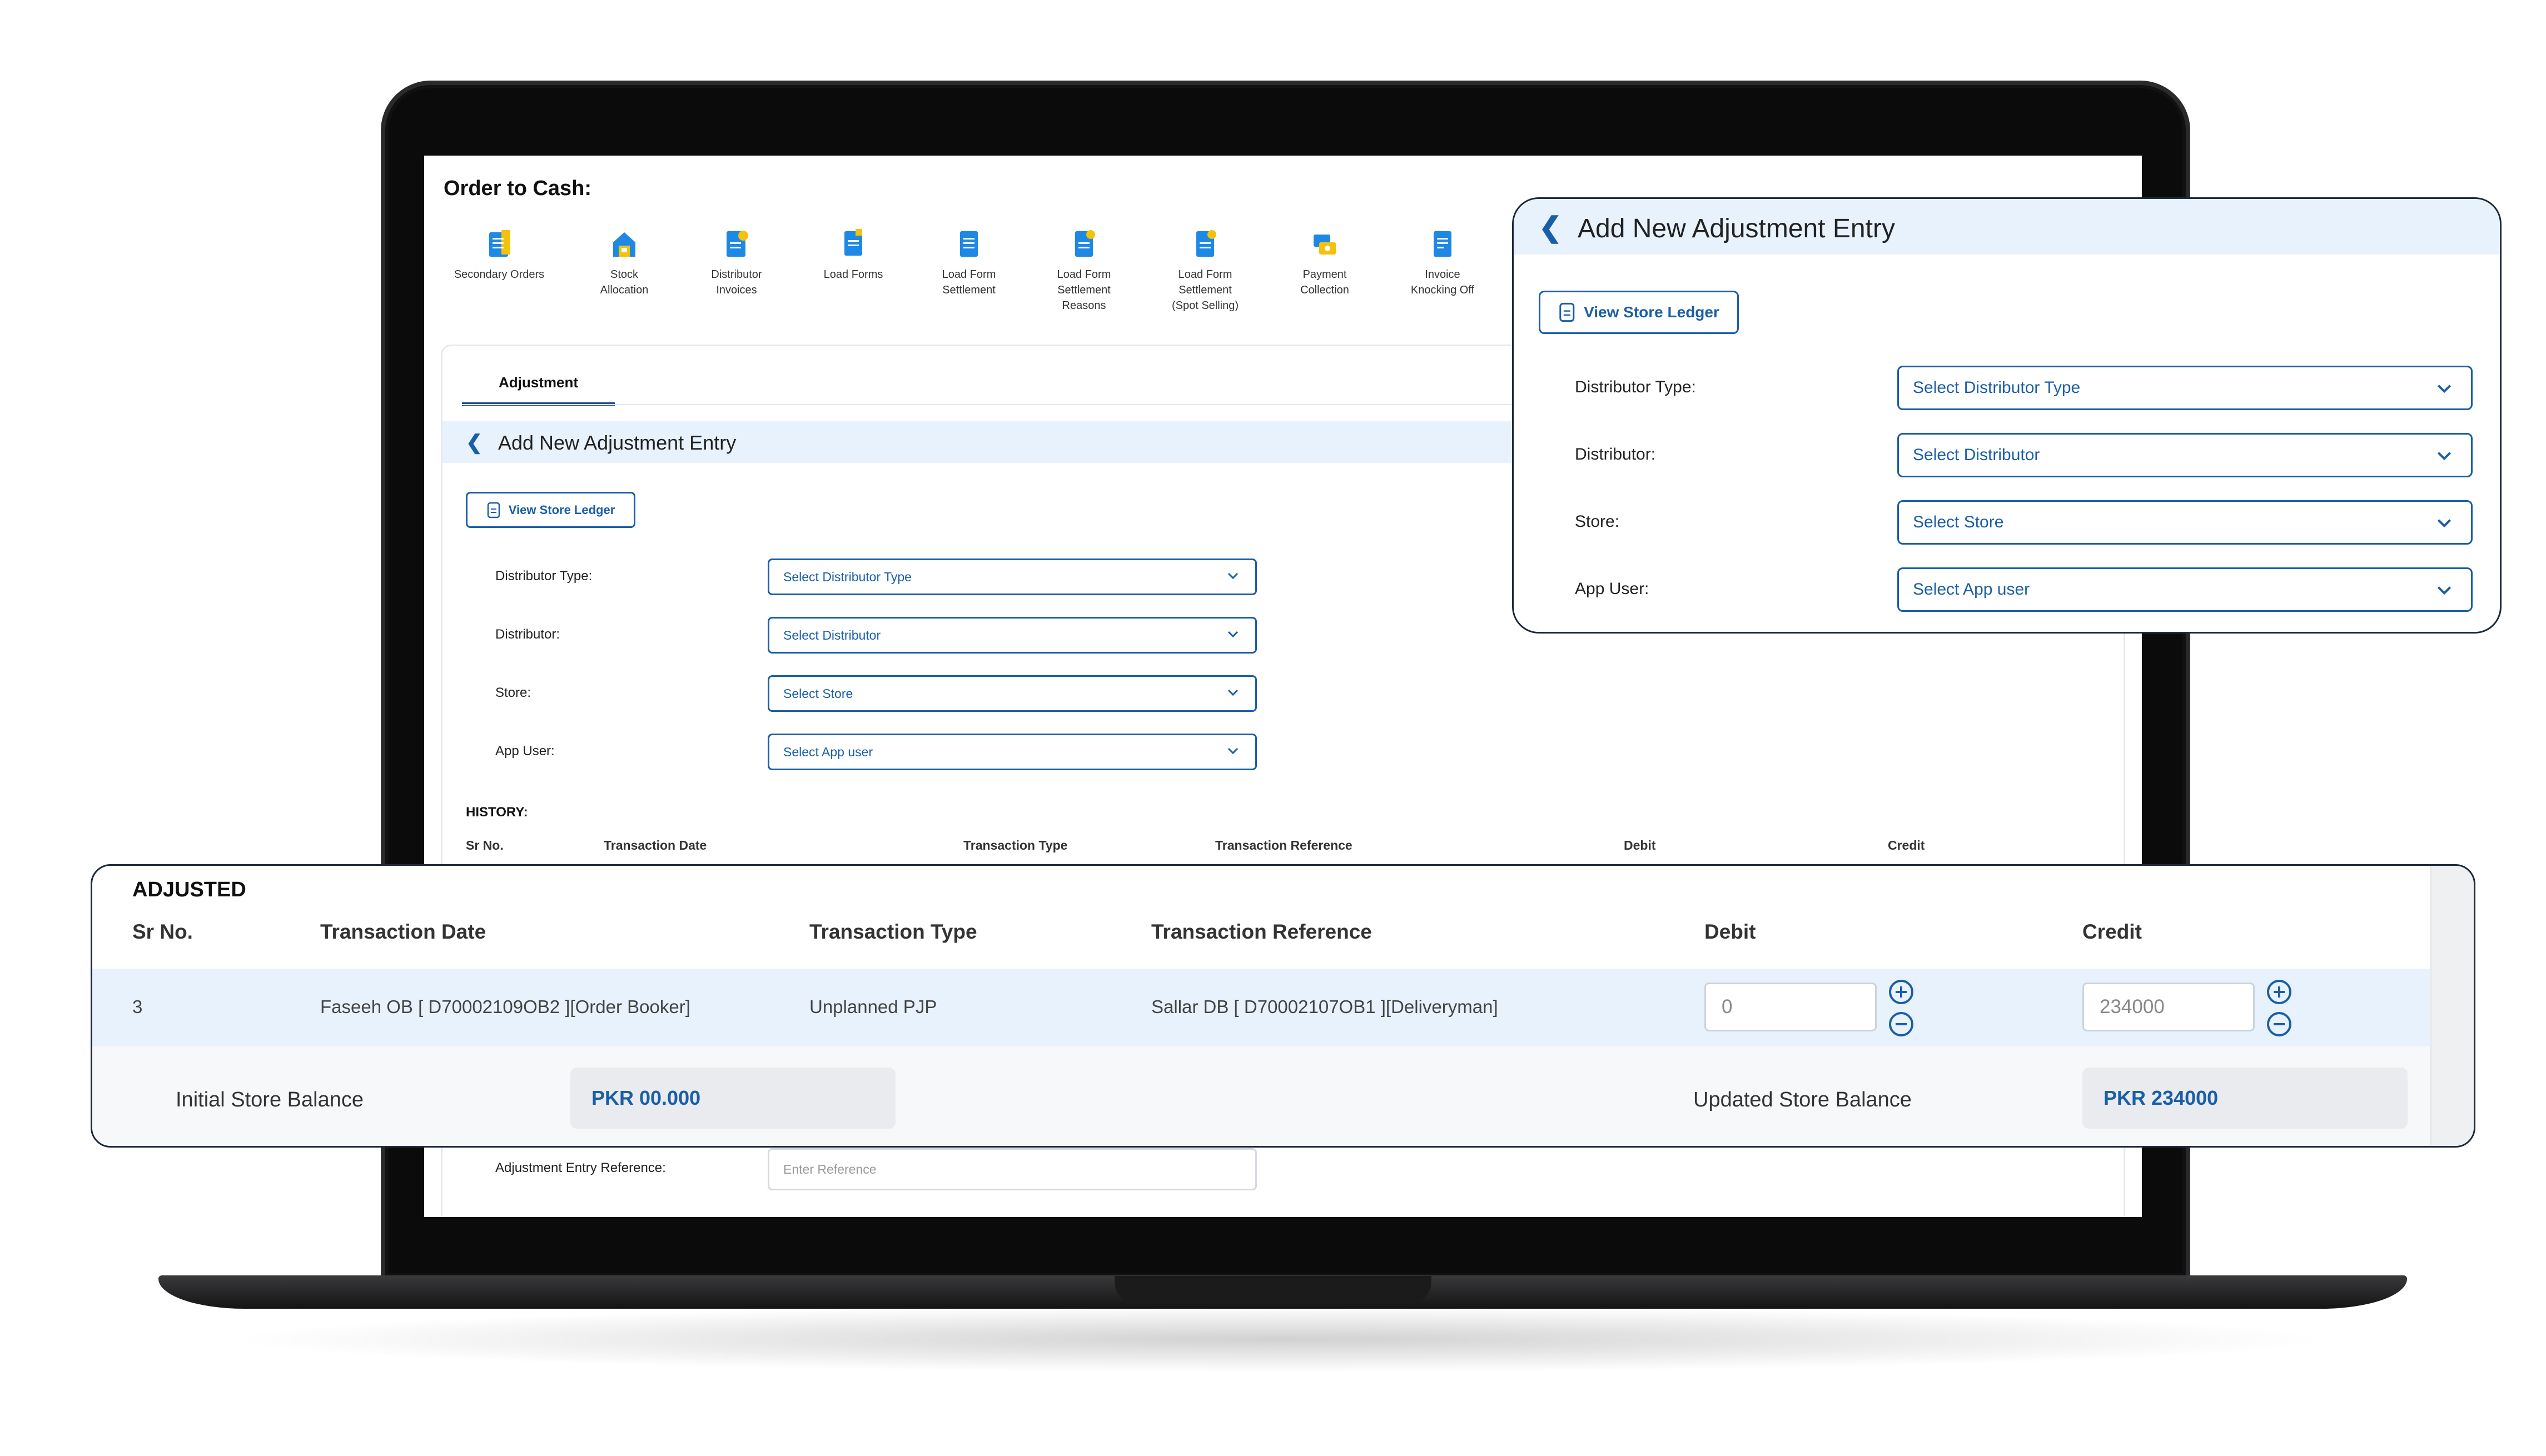 The height and width of the screenshot is (1456, 2546). Describe the element at coordinates (505, 1006) in the screenshot. I see `row-transaction-date: Faseeh OB [ D70002109OB2 ][Order Booker]` at that location.